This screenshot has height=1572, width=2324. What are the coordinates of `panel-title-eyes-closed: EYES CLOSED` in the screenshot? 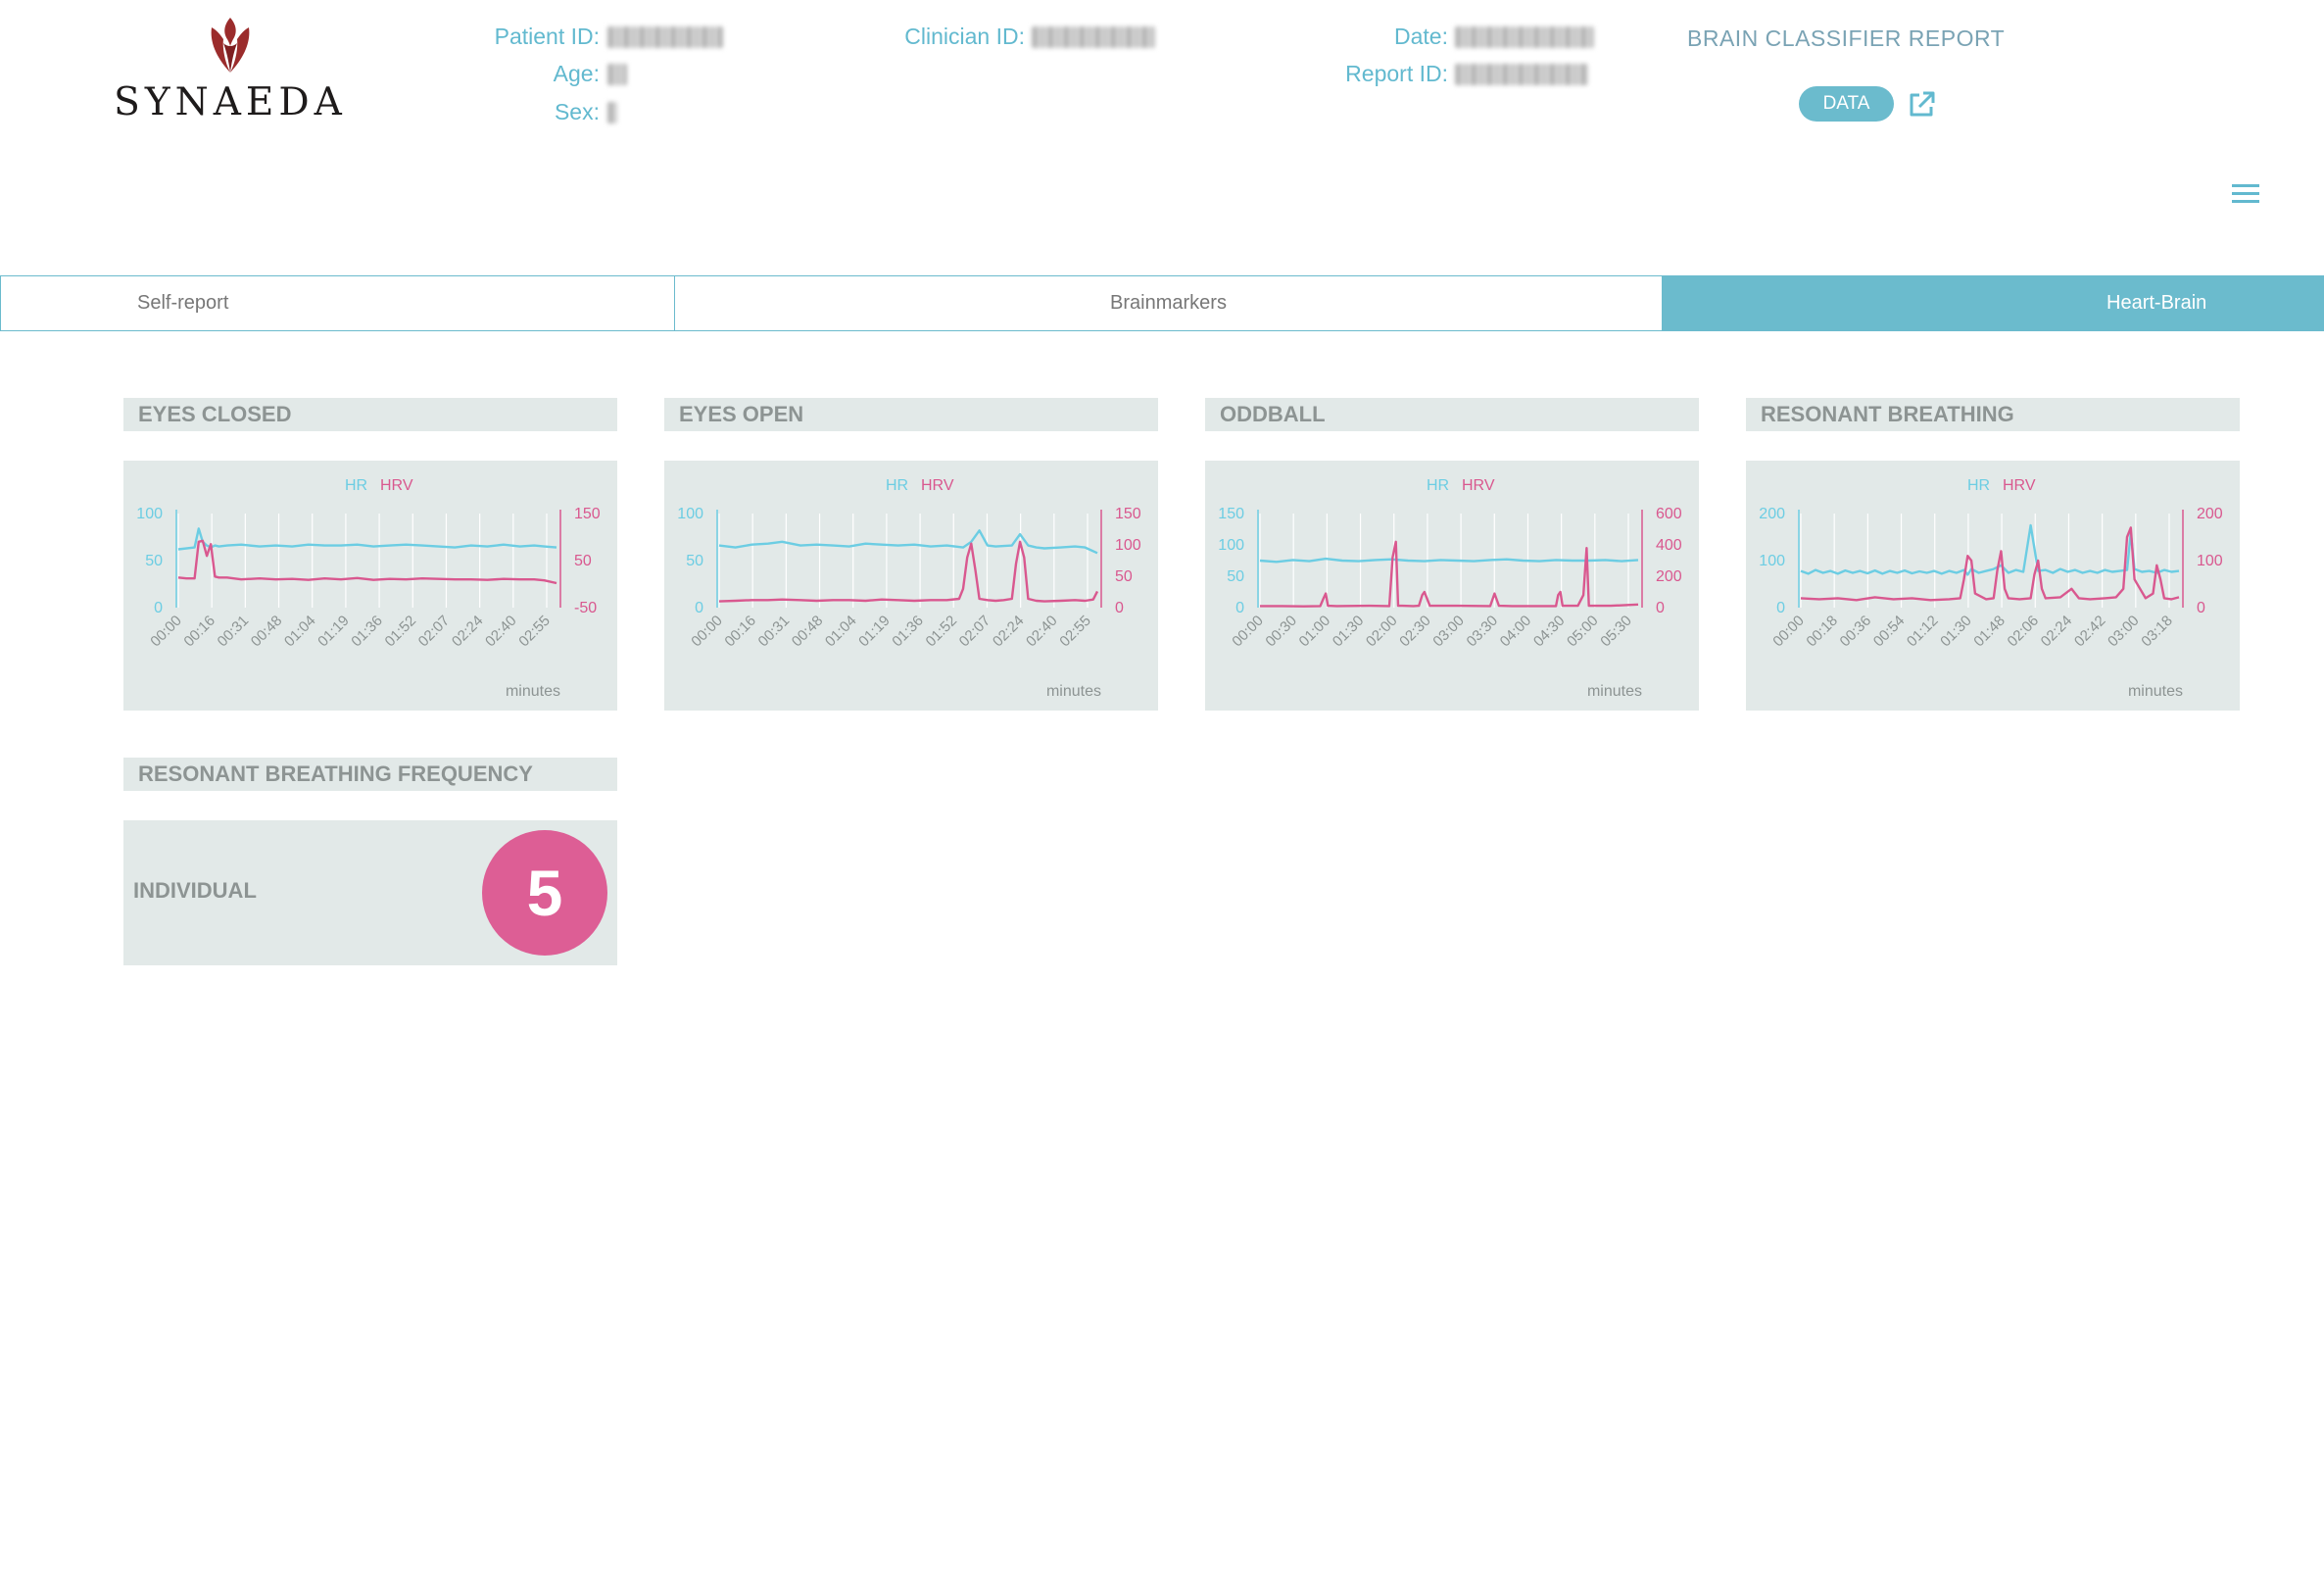 It's located at (370, 414).